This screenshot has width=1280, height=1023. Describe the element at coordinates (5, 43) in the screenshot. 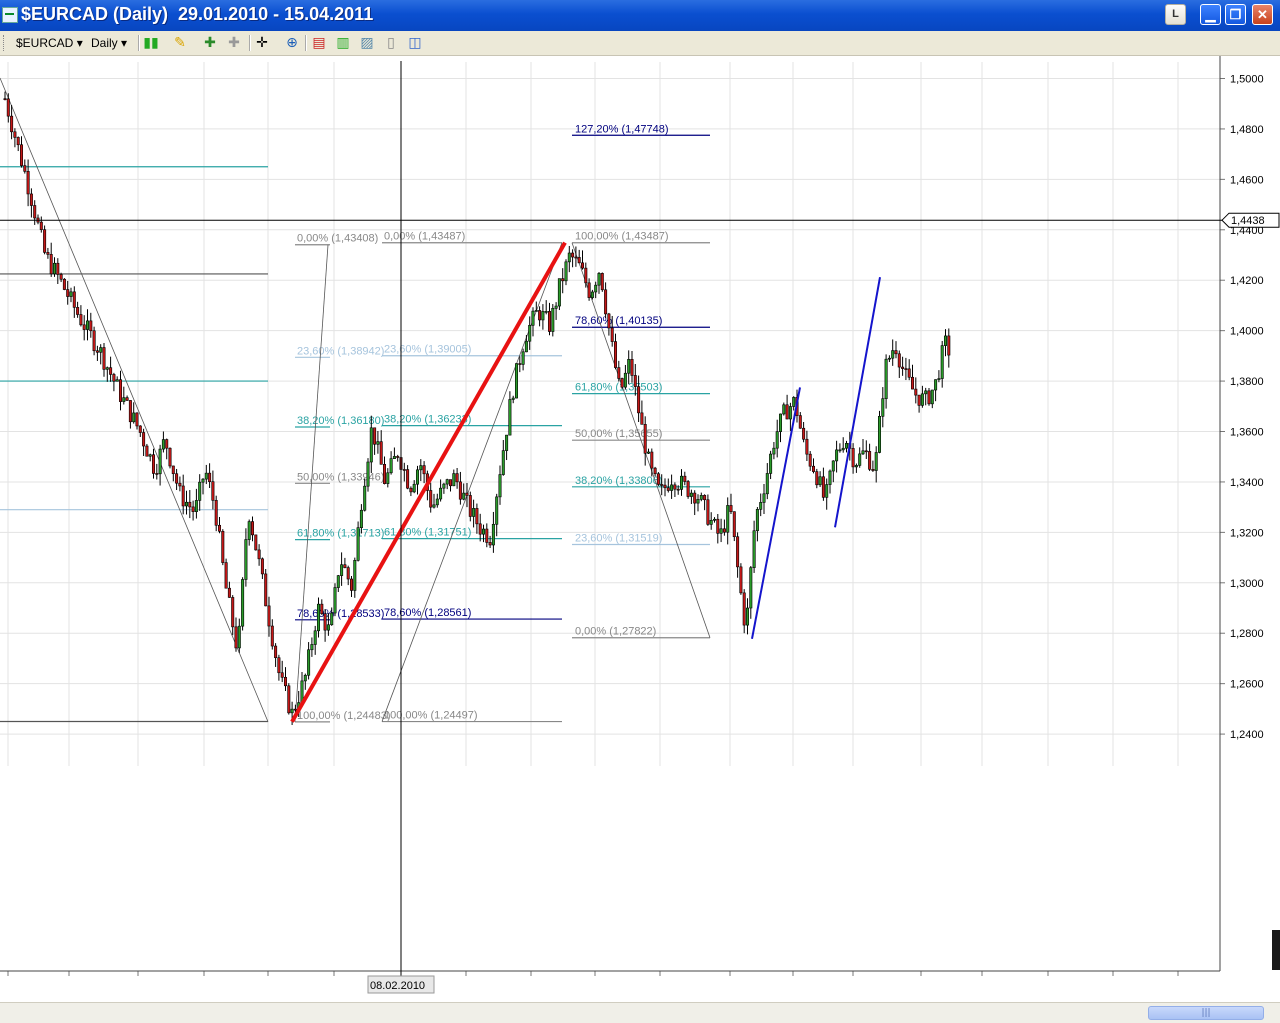

I see `toolbar-grip` at that location.